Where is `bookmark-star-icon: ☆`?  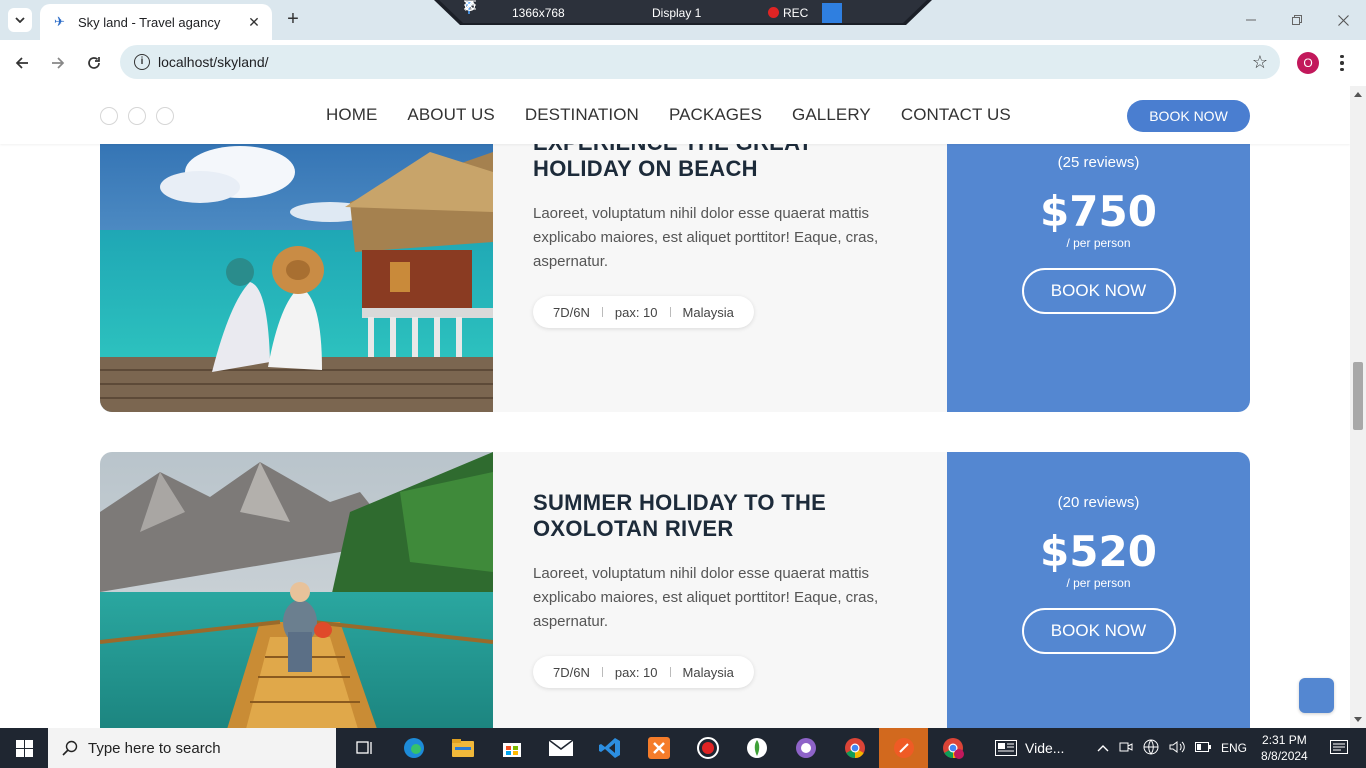
bookmark-star-icon: ☆ is located at coordinates (1260, 62).